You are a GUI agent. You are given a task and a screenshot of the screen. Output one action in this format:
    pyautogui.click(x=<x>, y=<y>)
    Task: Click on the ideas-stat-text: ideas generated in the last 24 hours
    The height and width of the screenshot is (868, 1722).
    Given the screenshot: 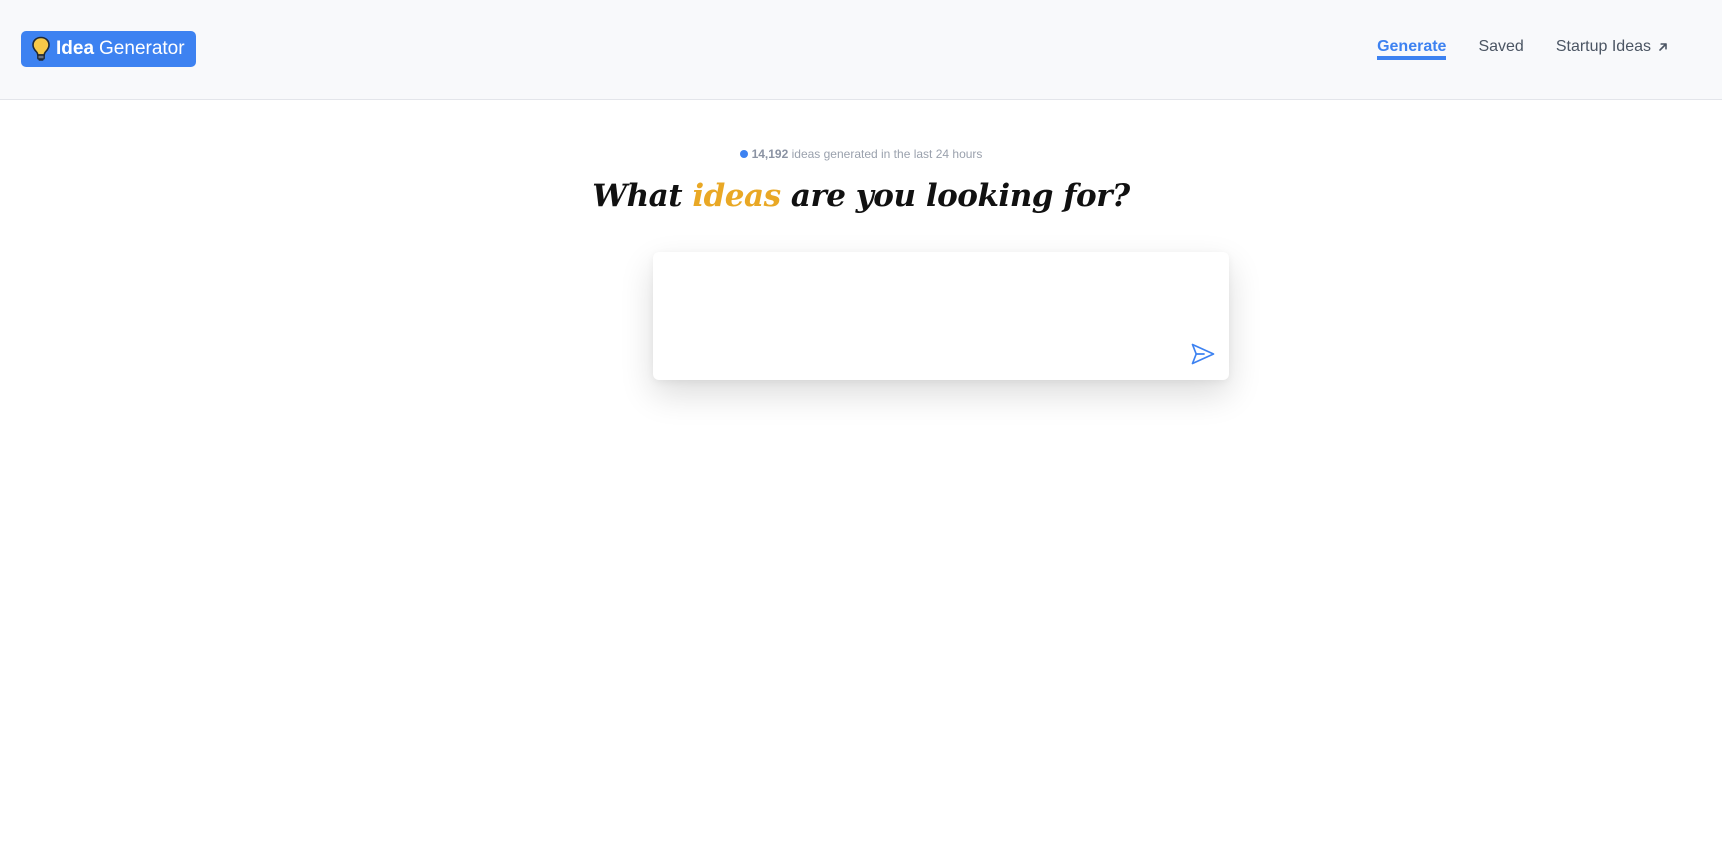 What is the action you would take?
    pyautogui.click(x=887, y=154)
    